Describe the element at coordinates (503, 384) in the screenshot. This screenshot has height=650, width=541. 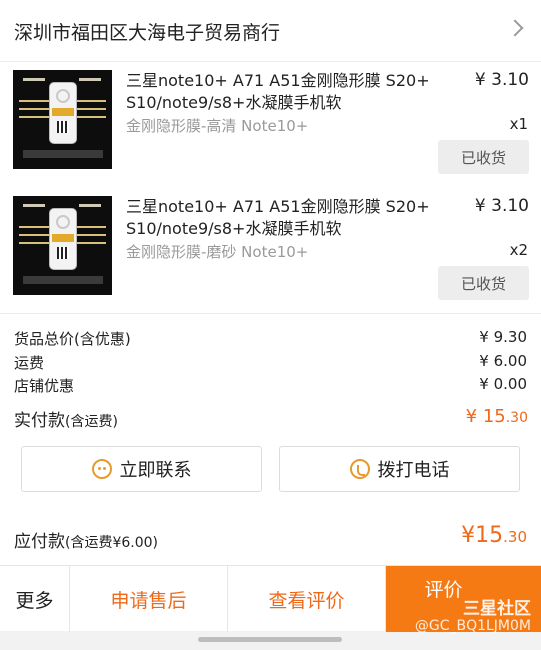
I see `store-discount-value: ¥ 0.00` at that location.